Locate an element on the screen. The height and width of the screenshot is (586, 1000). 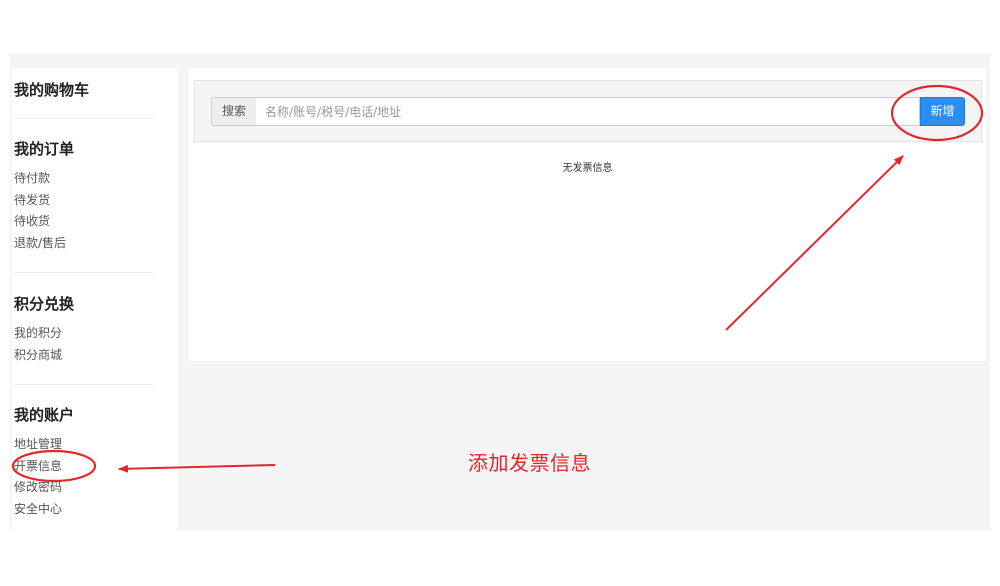
search-label: 搜索 is located at coordinates (234, 111).